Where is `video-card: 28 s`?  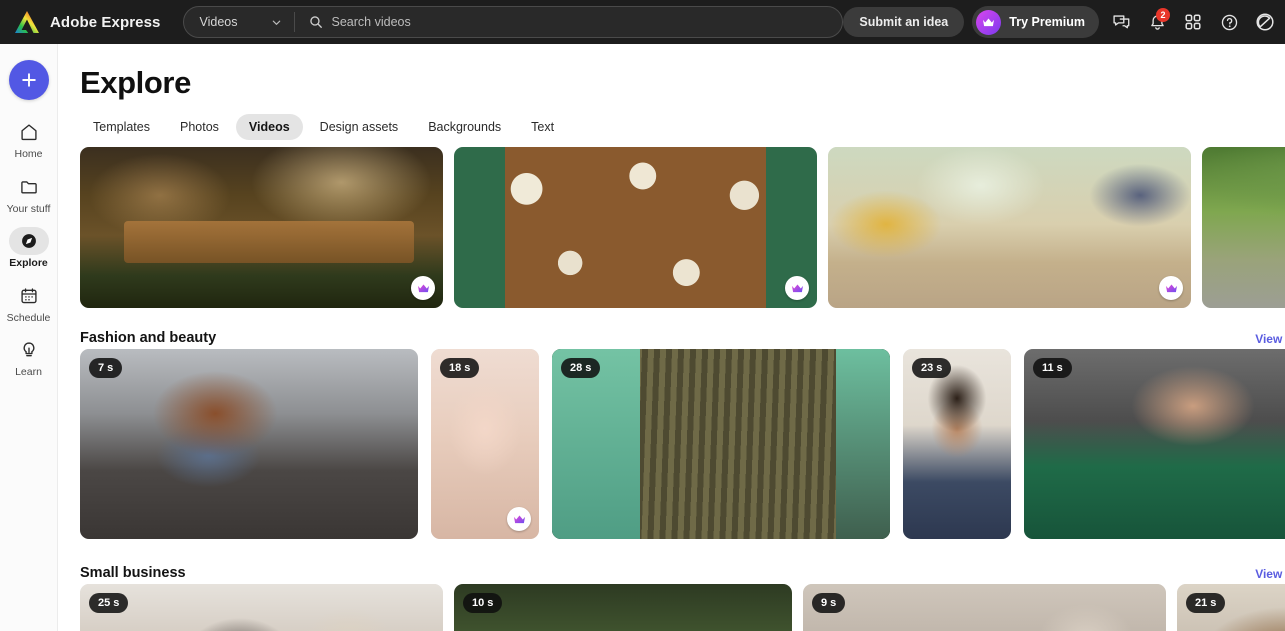
video-card: 28 s is located at coordinates (721, 444).